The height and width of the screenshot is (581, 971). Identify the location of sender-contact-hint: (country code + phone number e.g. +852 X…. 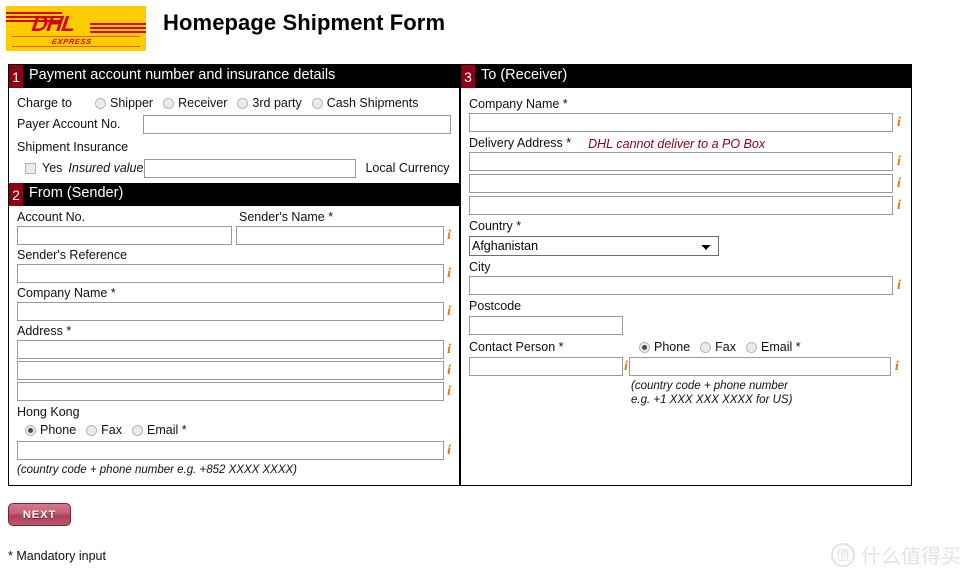
(157, 470).